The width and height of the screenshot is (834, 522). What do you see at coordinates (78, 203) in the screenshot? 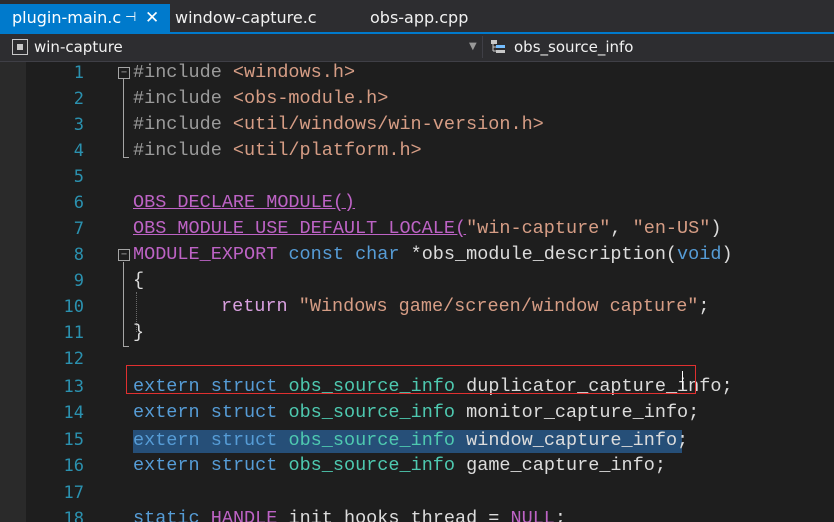
I see `line-number: 6` at bounding box center [78, 203].